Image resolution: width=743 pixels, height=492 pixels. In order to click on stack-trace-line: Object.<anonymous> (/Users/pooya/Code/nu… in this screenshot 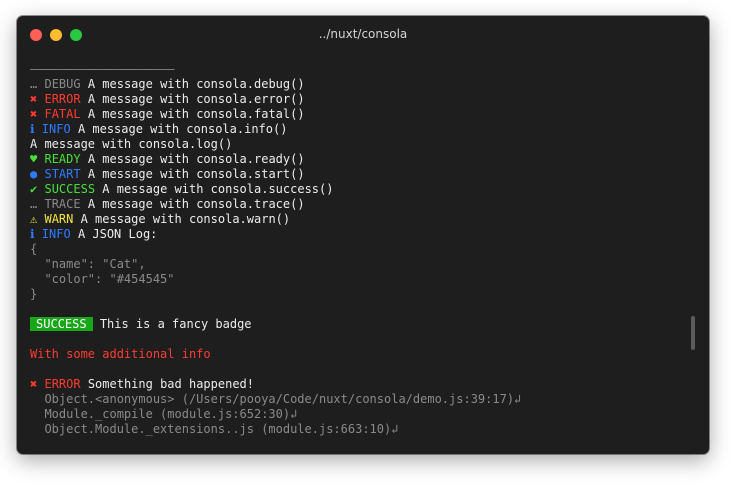, I will do `click(276, 399)`.